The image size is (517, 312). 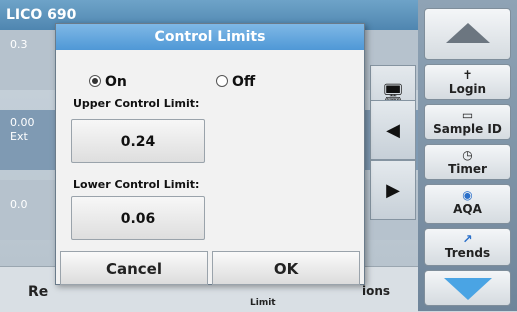 I want to click on option-on: On, so click(x=108, y=82).